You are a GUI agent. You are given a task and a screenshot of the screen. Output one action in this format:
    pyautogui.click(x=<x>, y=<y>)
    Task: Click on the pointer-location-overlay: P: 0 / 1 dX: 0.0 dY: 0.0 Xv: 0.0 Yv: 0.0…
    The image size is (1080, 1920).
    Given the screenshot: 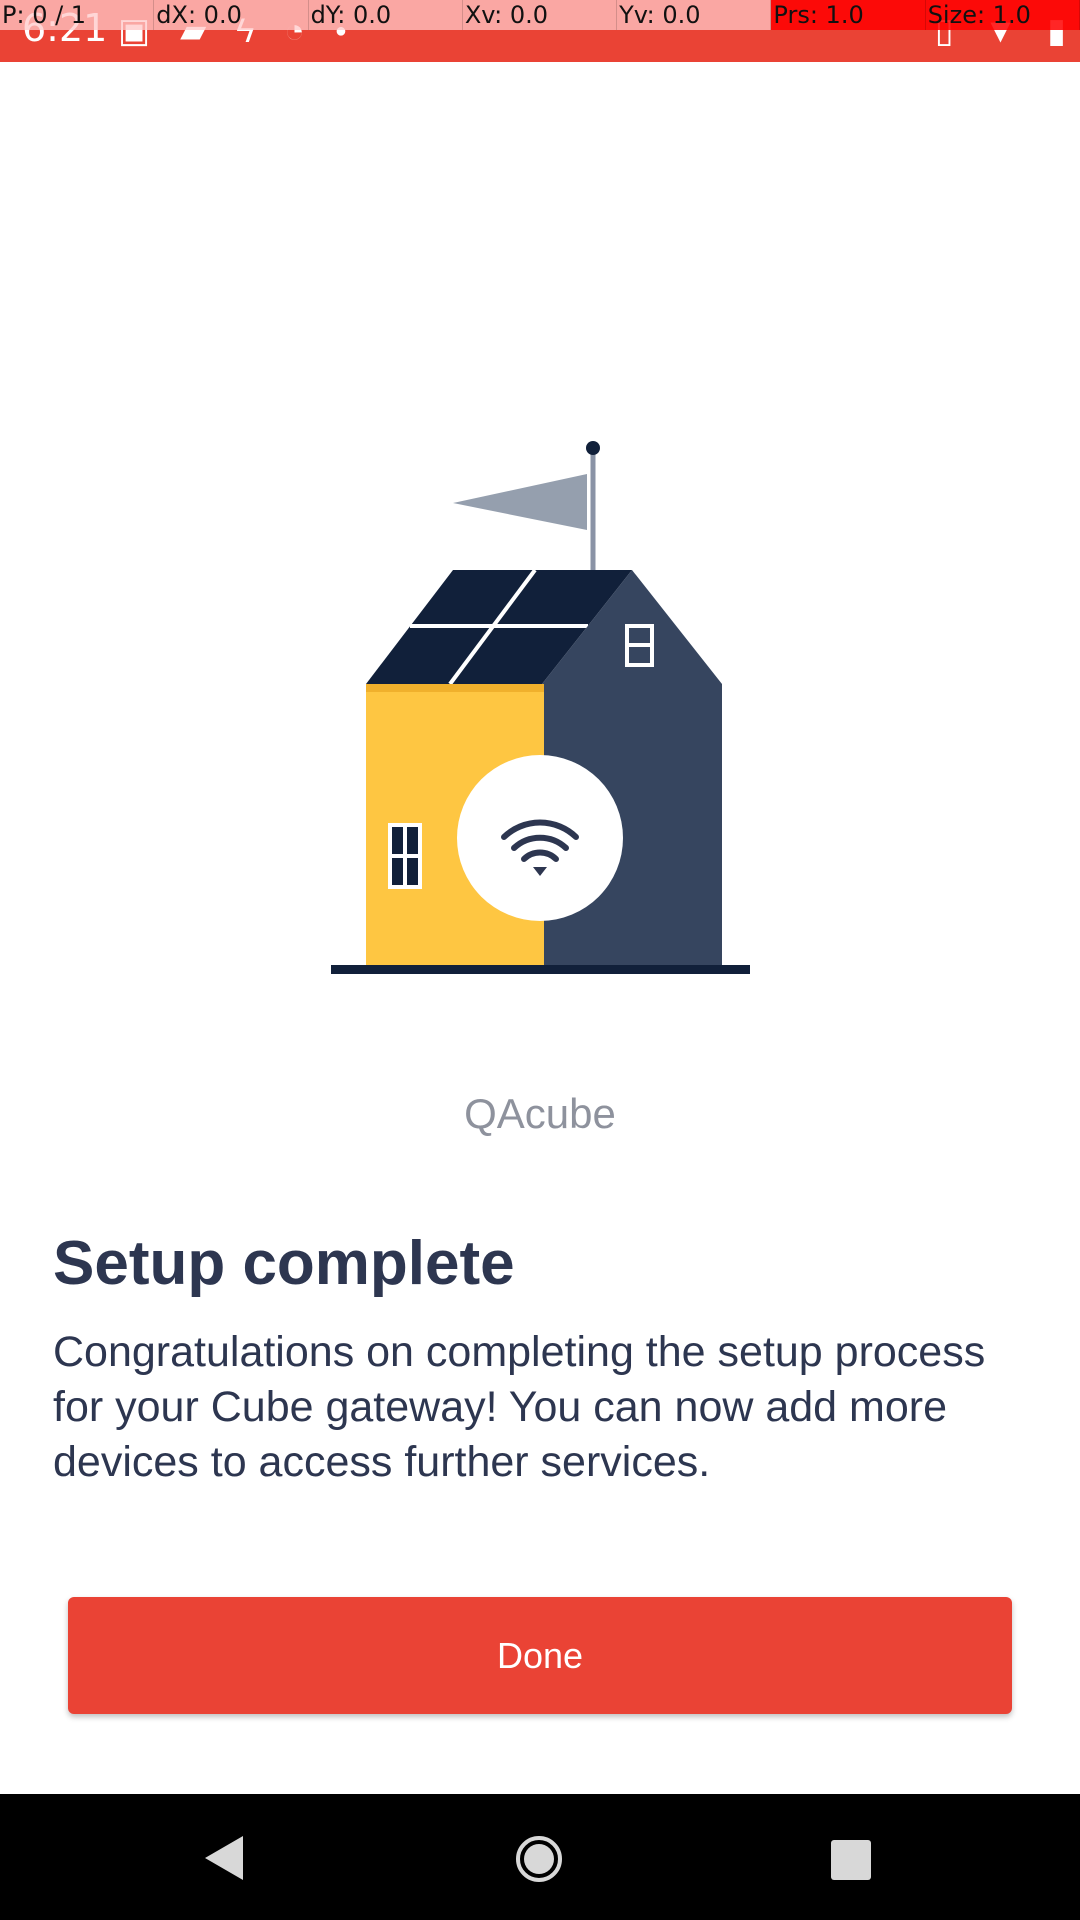 What is the action you would take?
    pyautogui.click(x=540, y=15)
    